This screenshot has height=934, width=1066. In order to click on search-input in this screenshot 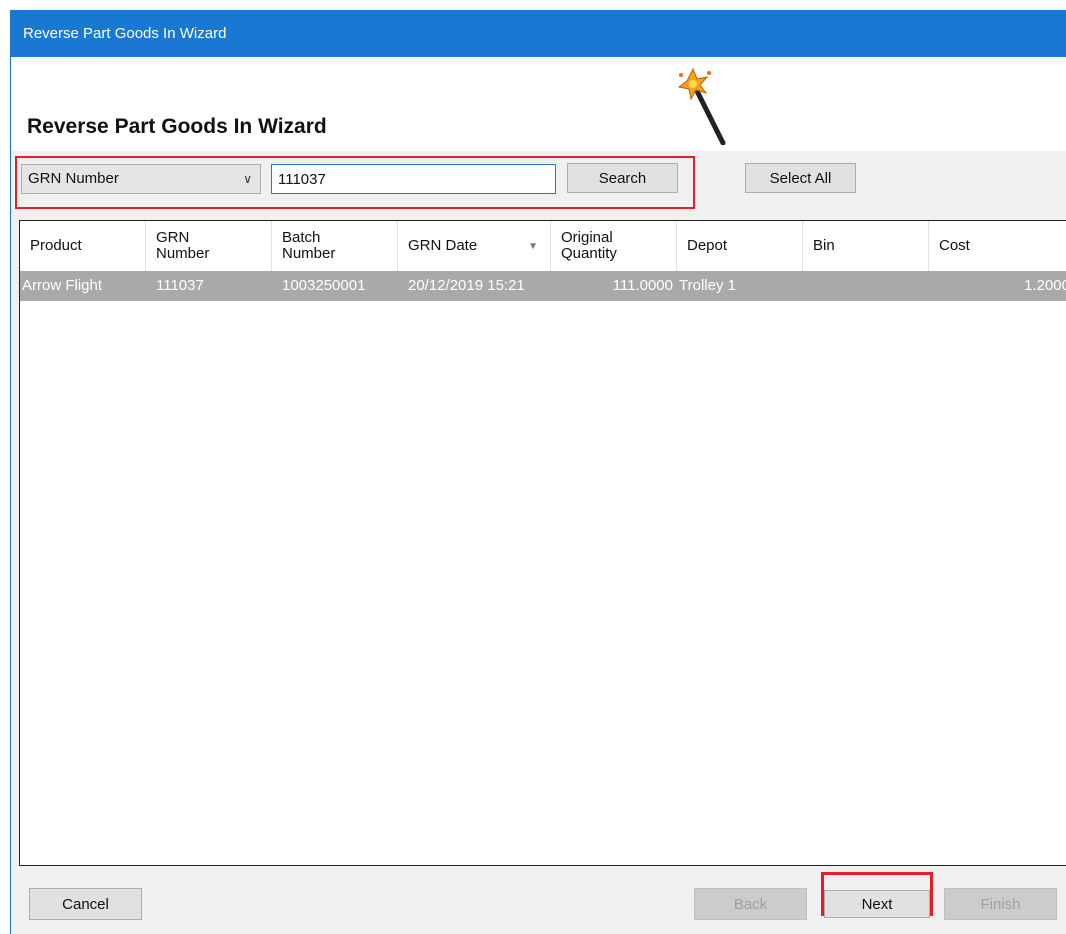, I will do `click(413, 179)`.